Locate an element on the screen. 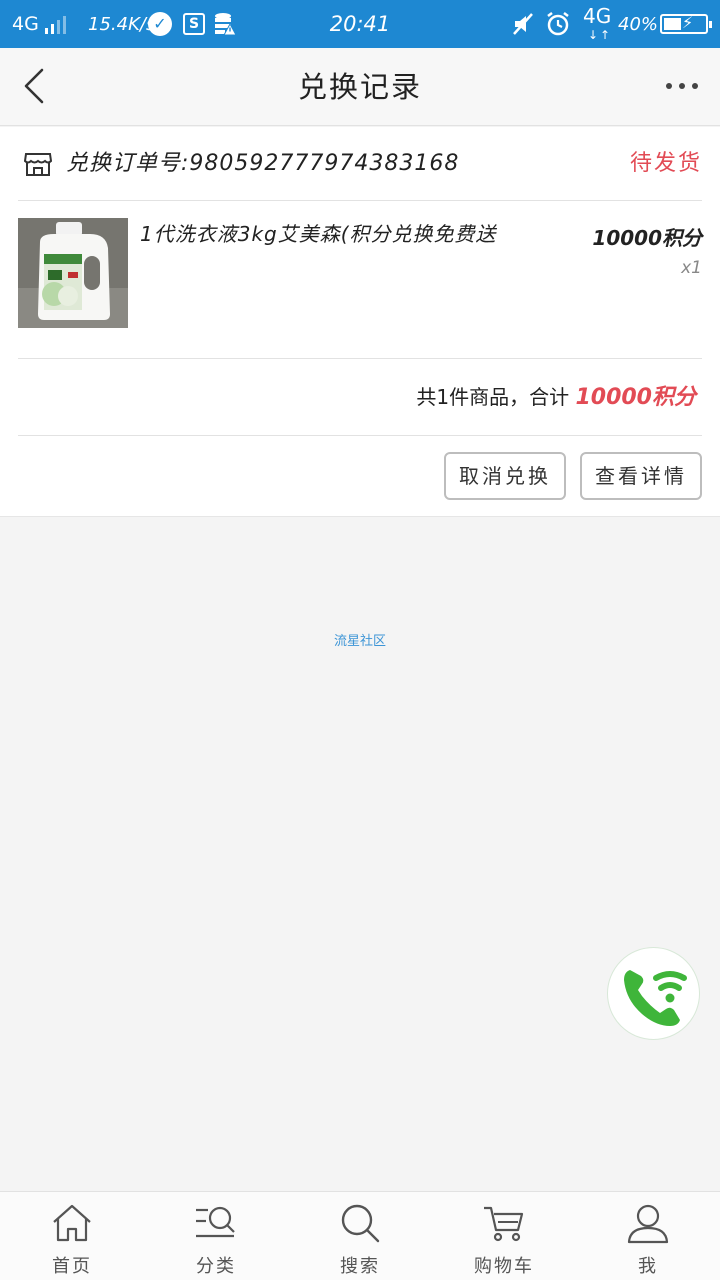 The height and width of the screenshot is (1280, 720). customer-service-button is located at coordinates (653, 993).